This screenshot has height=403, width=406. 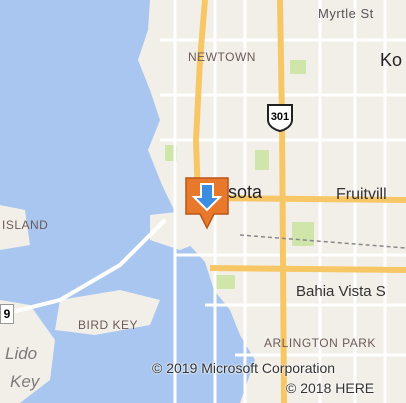 What do you see at coordinates (108, 325) in the screenshot?
I see `bird-key-label: BIRD KEY` at bounding box center [108, 325].